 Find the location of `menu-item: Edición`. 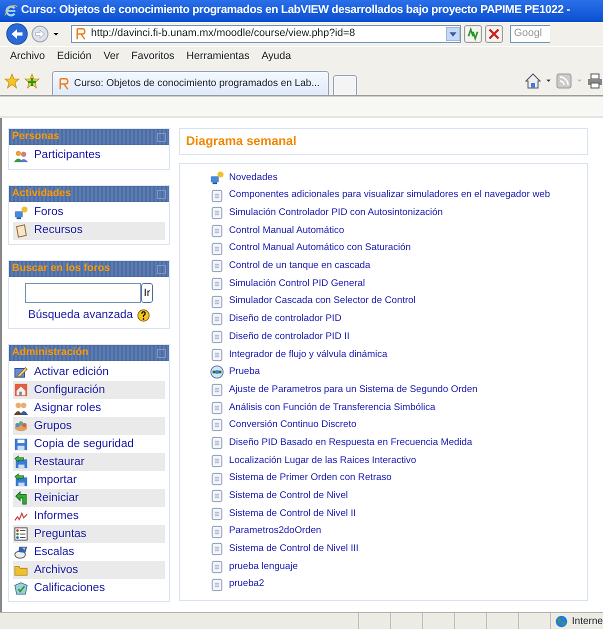

menu-item: Edición is located at coordinates (74, 56).